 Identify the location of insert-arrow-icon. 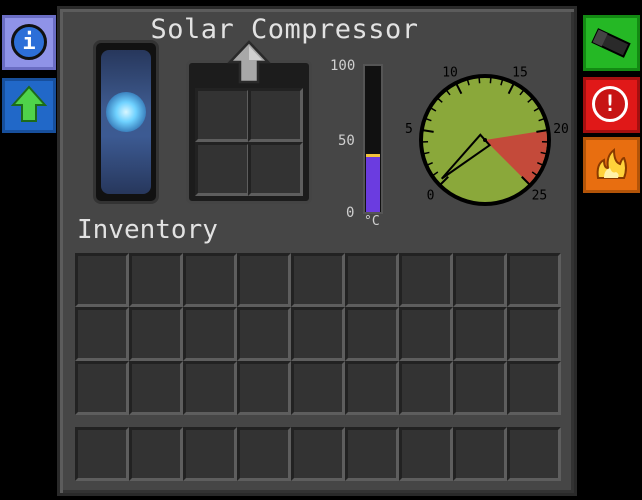
(249, 62).